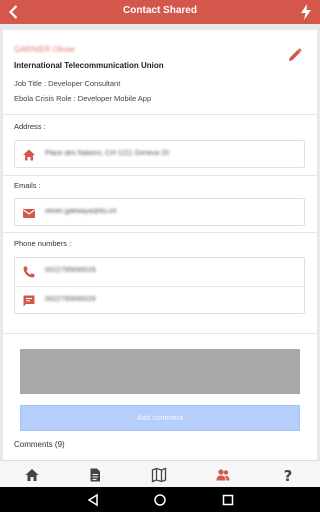  Describe the element at coordinates (39, 444) in the screenshot. I see `comments-count: Comments (9)` at that location.